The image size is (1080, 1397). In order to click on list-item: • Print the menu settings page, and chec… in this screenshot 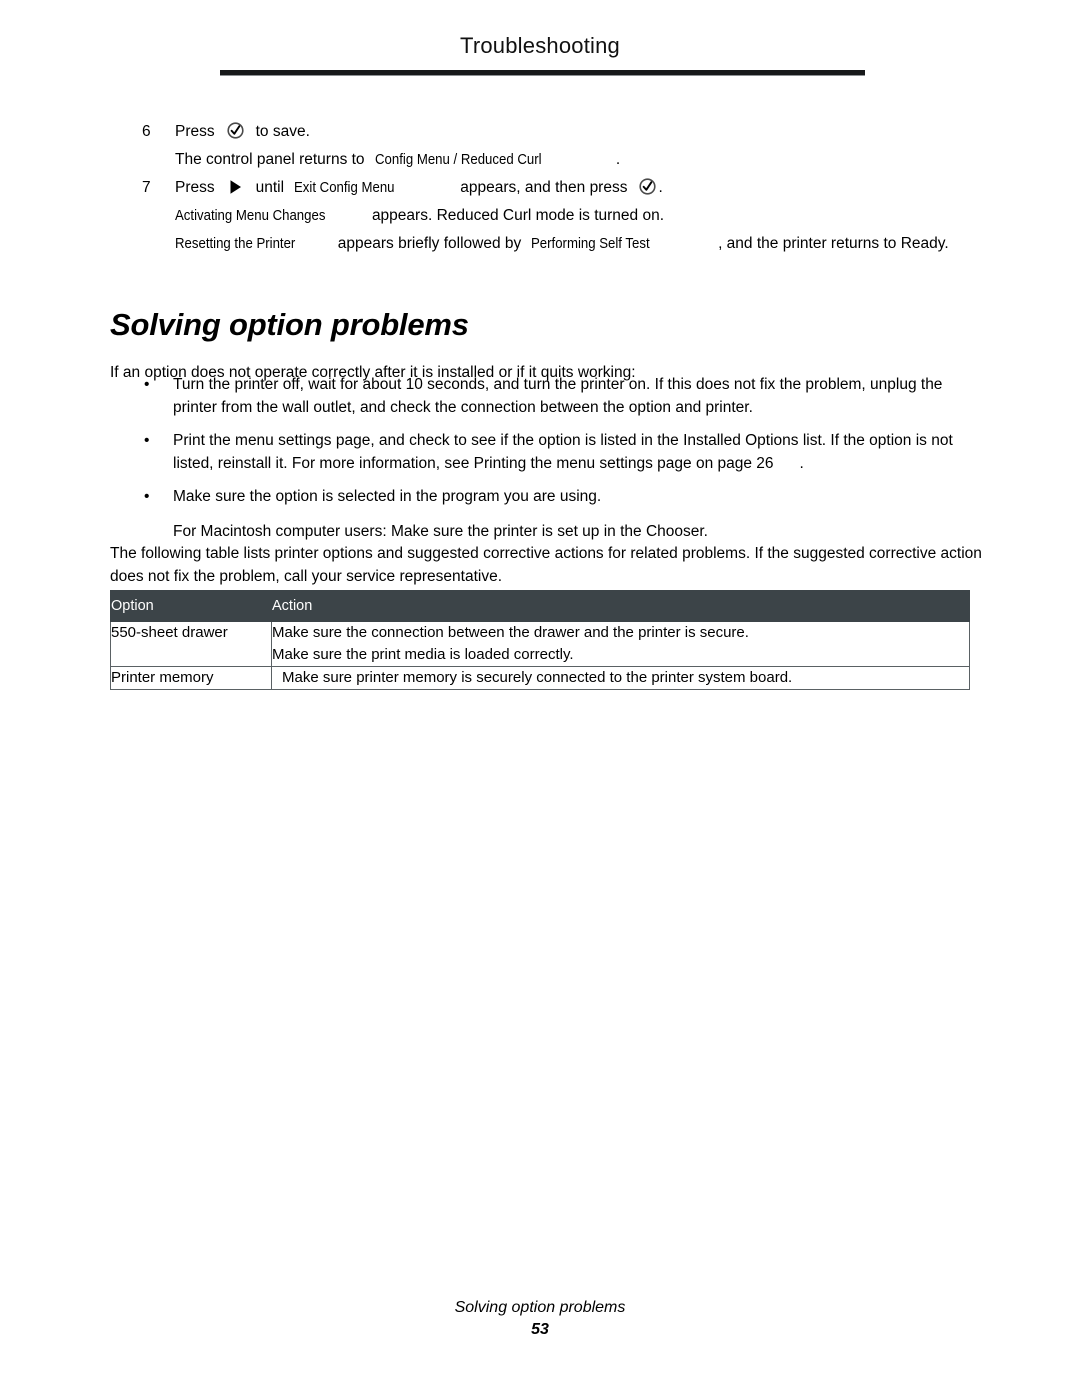, I will do `click(550, 452)`.